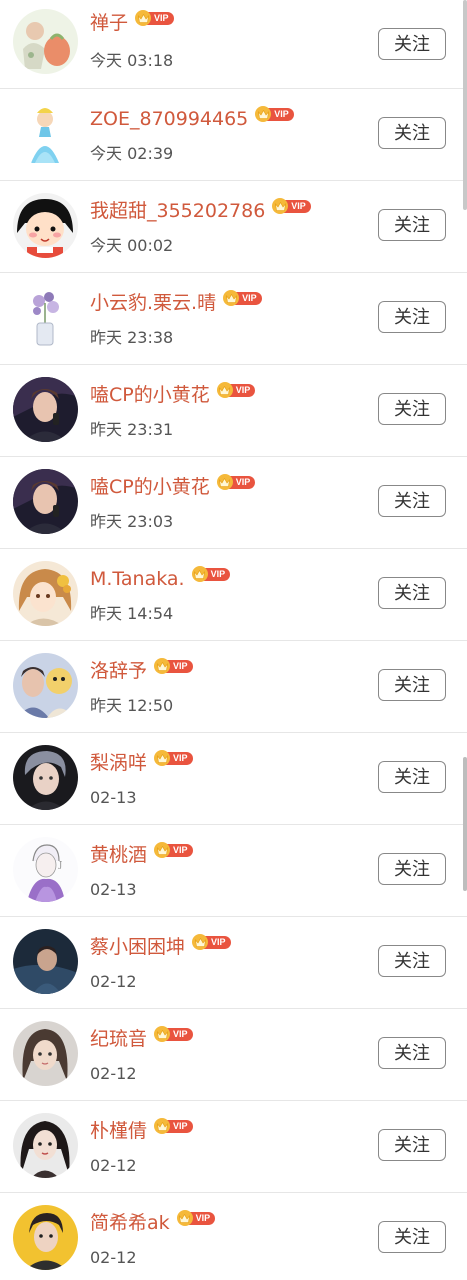 The width and height of the screenshot is (467, 1280). What do you see at coordinates (132, 613) in the screenshot?
I see `timestamp: 昨天 14:54` at bounding box center [132, 613].